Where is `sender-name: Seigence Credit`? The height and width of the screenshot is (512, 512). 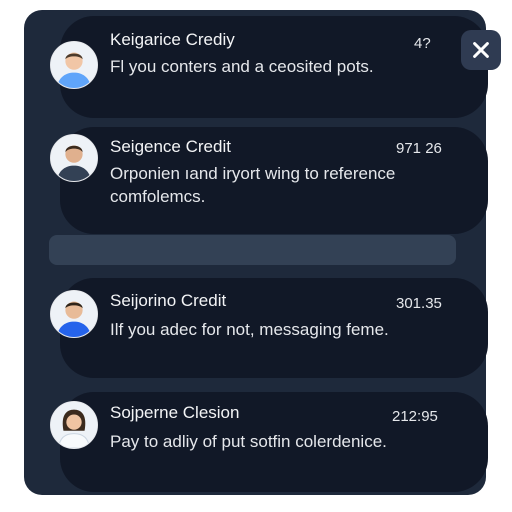
sender-name: Seigence Credit is located at coordinates (170, 146).